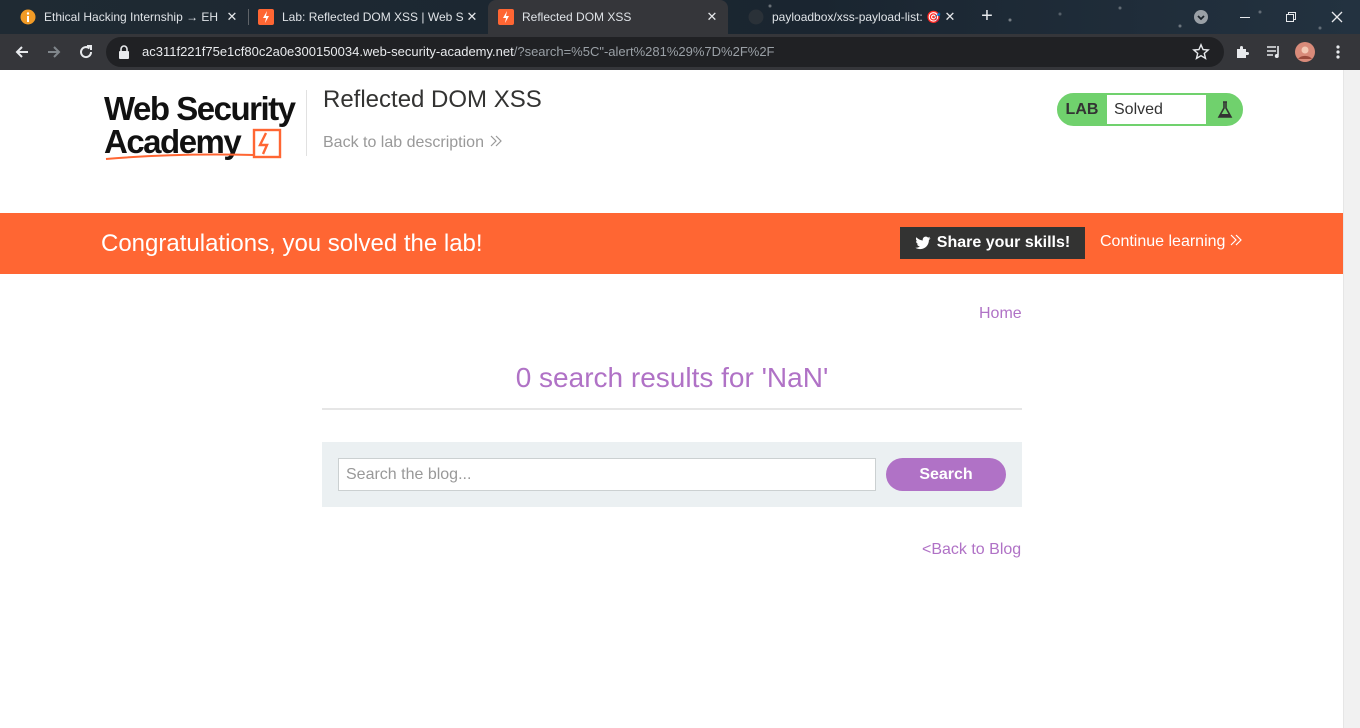 The height and width of the screenshot is (728, 1360). Describe the element at coordinates (1242, 52) in the screenshot. I see `extensions-puzzle-icon` at that location.